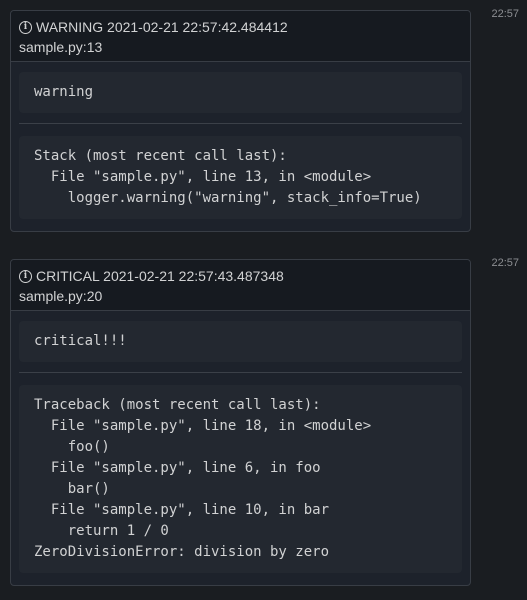 The width and height of the screenshot is (527, 600). What do you see at coordinates (61, 47) in the screenshot?
I see `log-source-location: sample.py:13` at bounding box center [61, 47].